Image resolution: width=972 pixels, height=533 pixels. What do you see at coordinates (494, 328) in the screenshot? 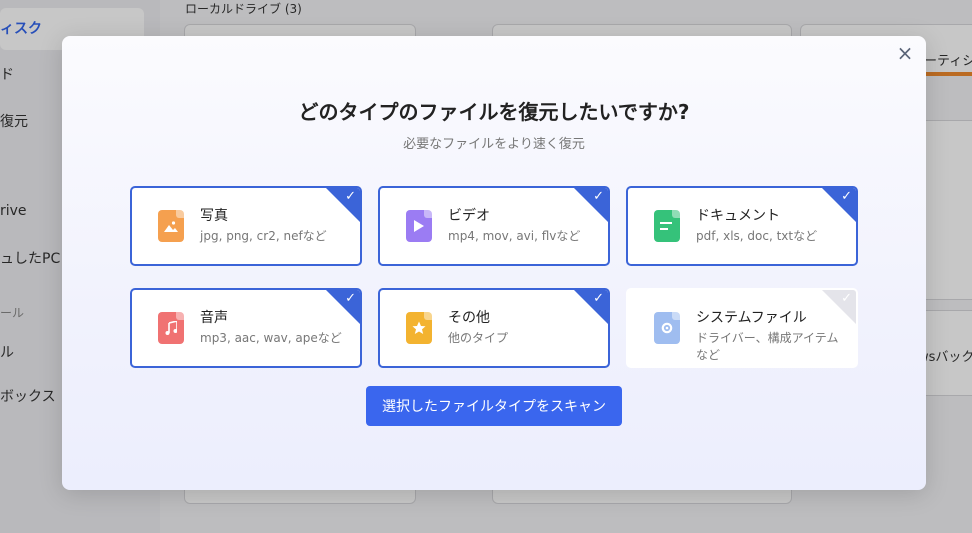
I see `file-type-card-other: ✓ その他 他のタイプ` at bounding box center [494, 328].